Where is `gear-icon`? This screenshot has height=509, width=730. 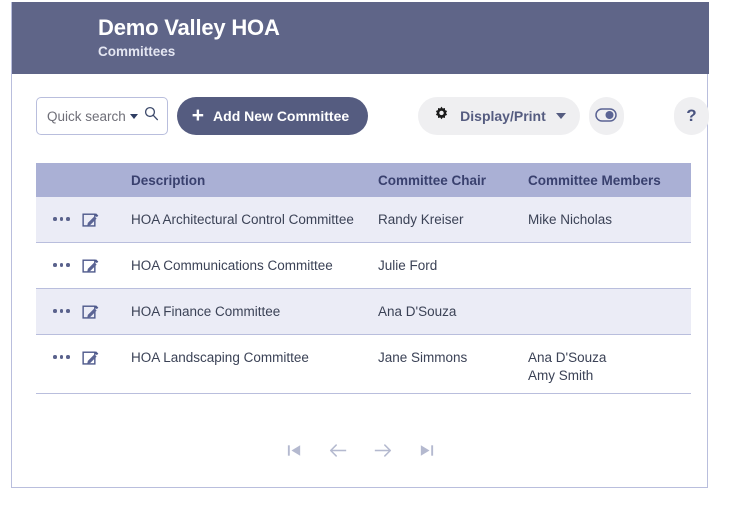
gear-icon is located at coordinates (441, 116).